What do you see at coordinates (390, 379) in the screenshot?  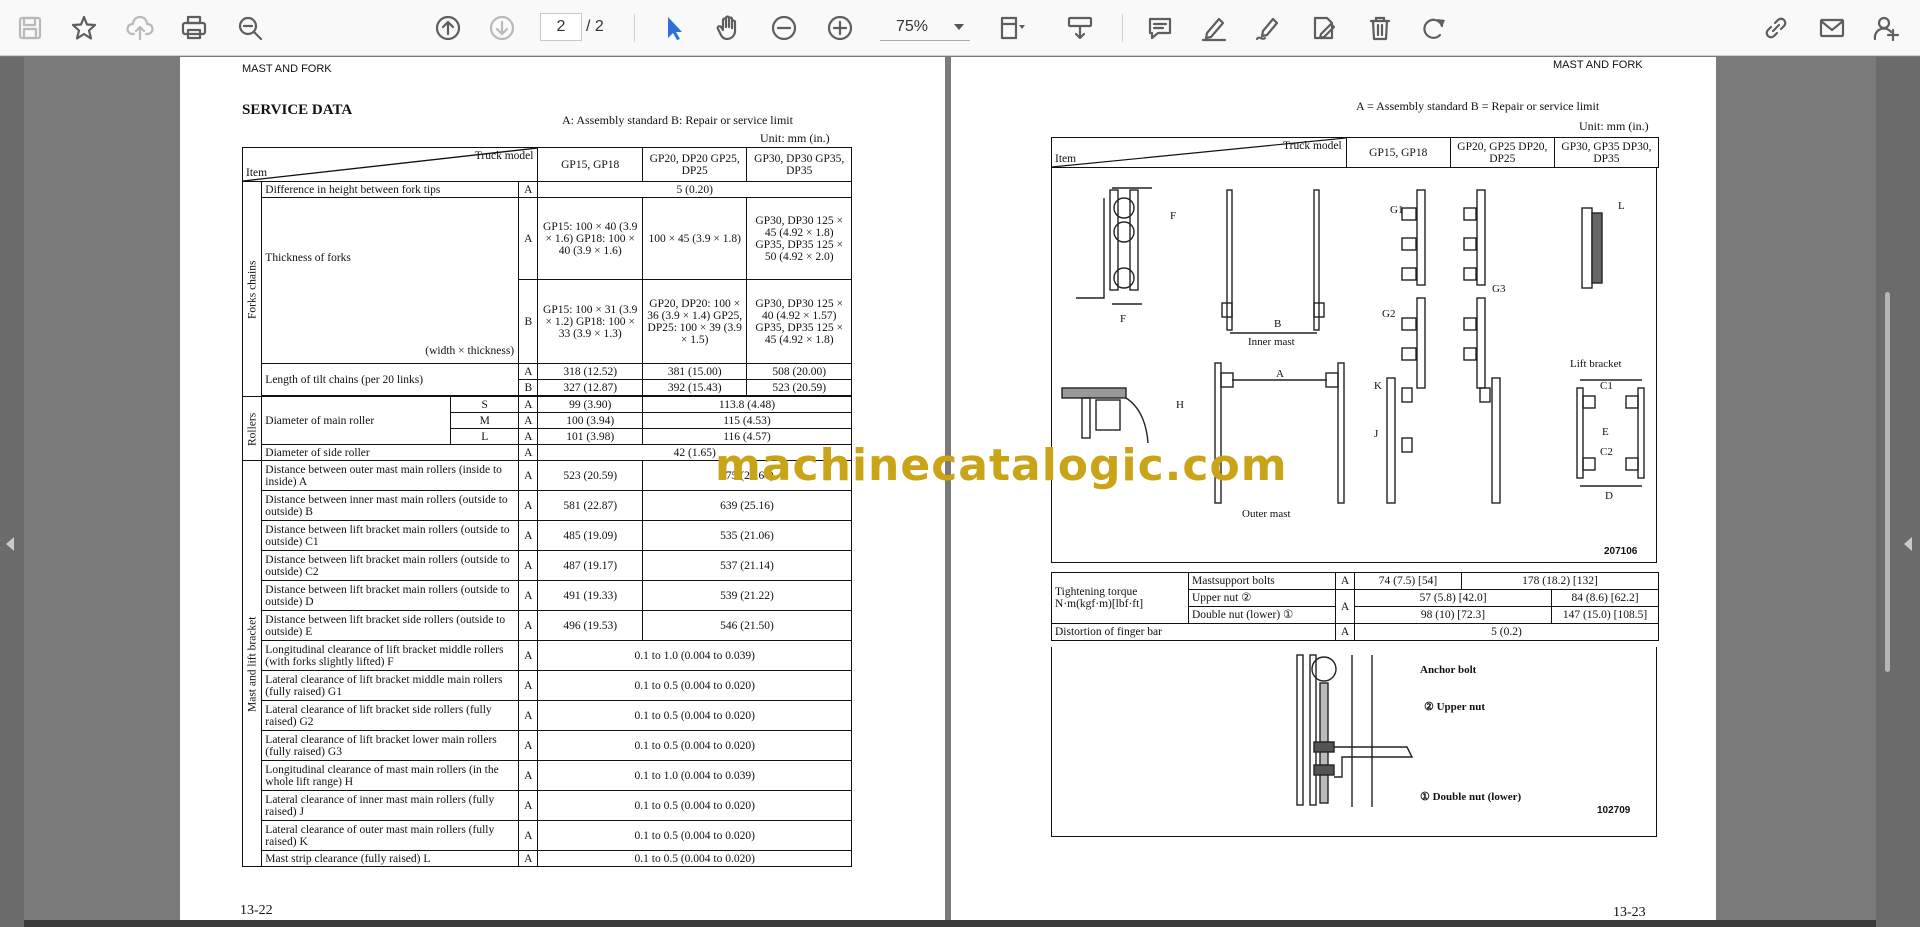 I see `table-row: Length of tilt chains (per 20 links)` at bounding box center [390, 379].